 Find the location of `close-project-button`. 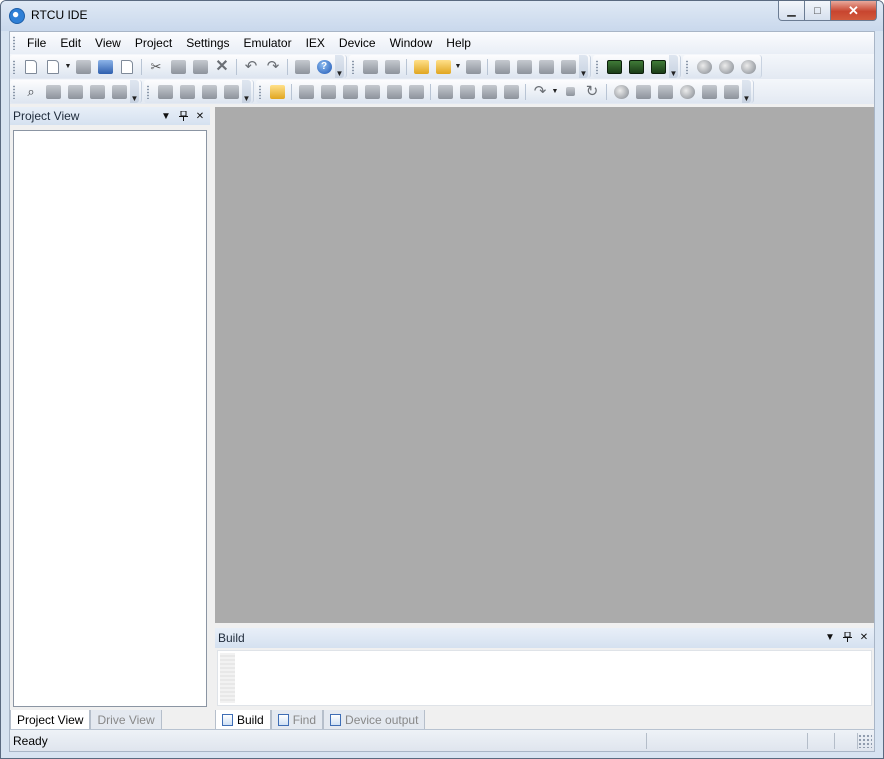

close-project-button is located at coordinates (473, 67).